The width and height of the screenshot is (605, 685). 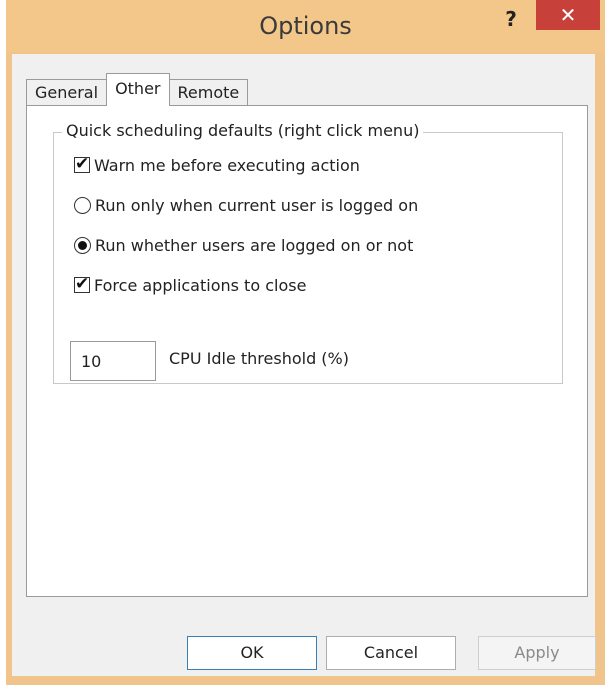 What do you see at coordinates (537, 653) in the screenshot?
I see `apply-button: Apply` at bounding box center [537, 653].